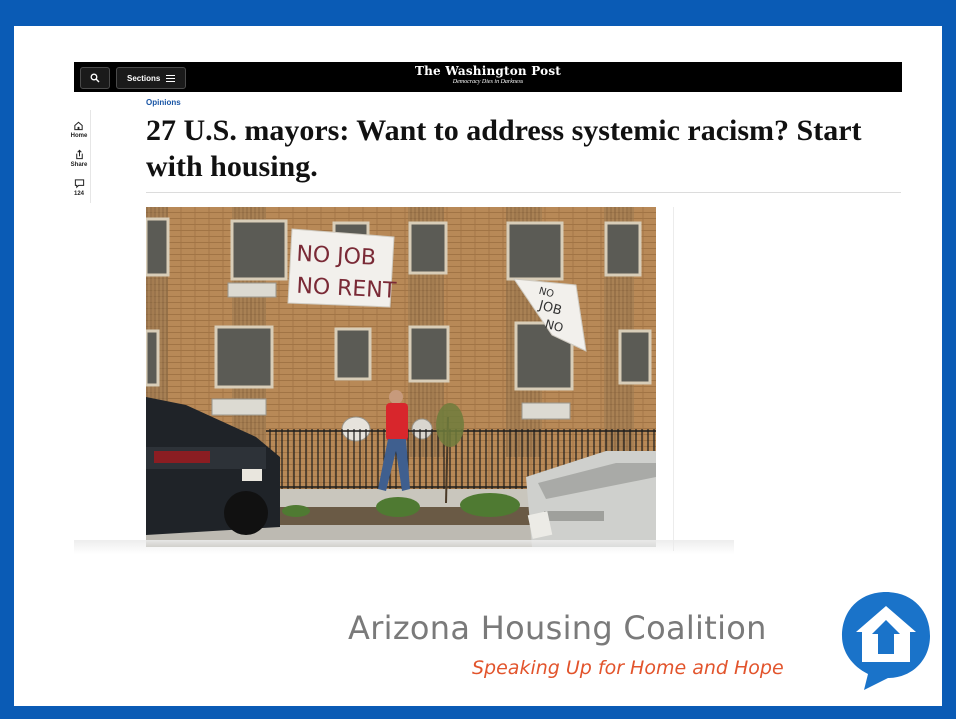 The width and height of the screenshot is (956, 719). I want to click on side-rail: Home Share 124, so click(79, 156).